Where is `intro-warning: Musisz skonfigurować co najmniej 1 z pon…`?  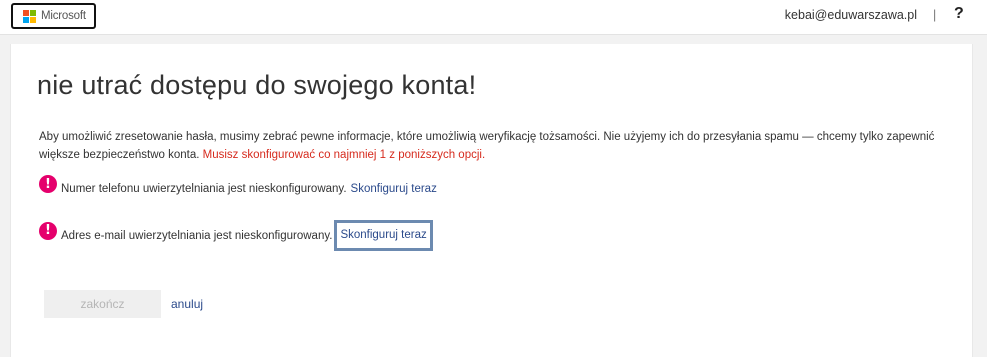 intro-warning: Musisz skonfigurować co najmniej 1 z pon… is located at coordinates (344, 155).